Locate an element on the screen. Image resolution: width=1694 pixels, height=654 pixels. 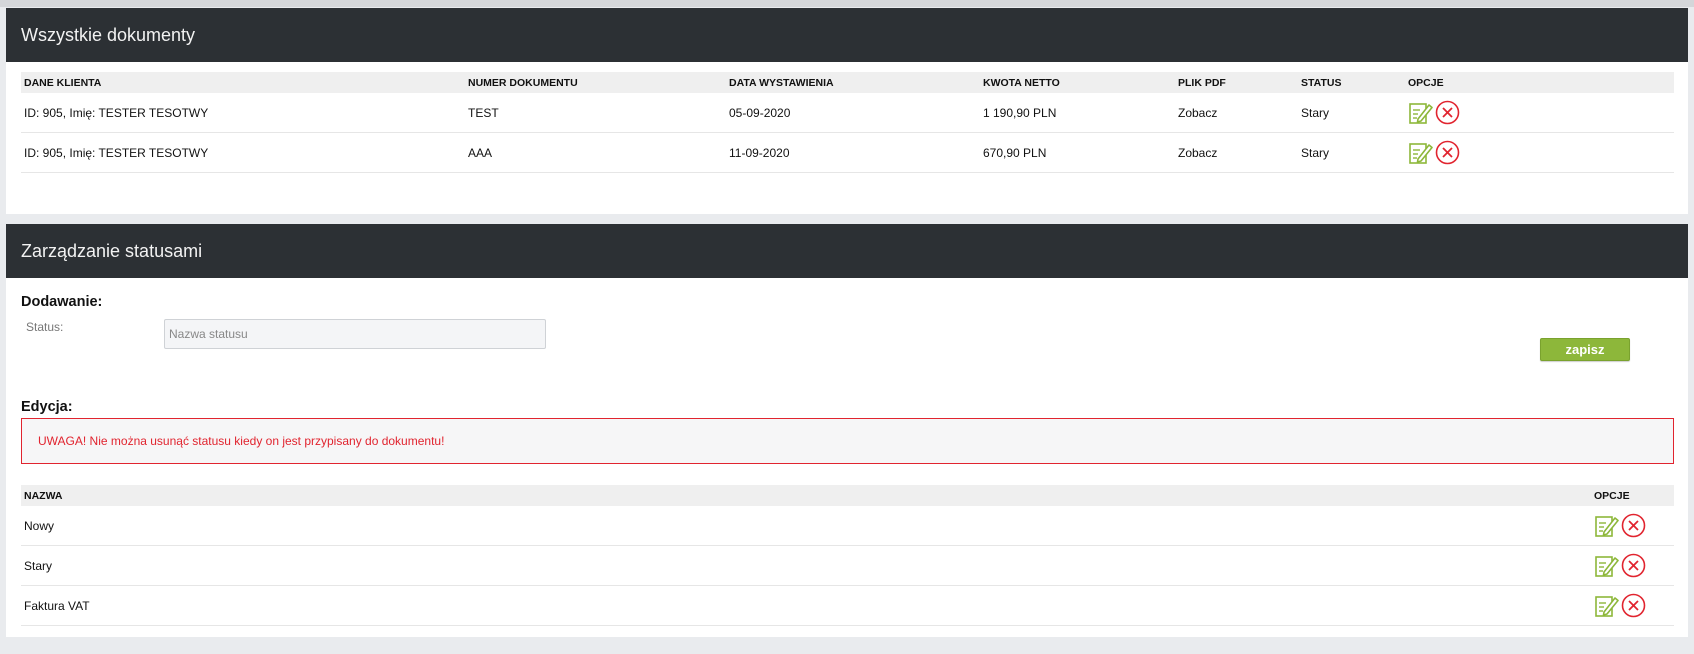
status-row: Nowy is located at coordinates (847, 526).